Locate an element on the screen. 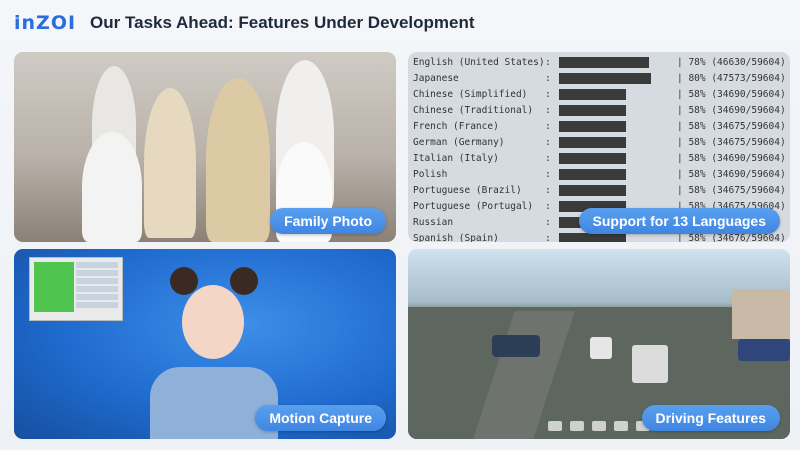 The image size is (800, 450). language-percentage: 80% (47573/59604) is located at coordinates (737, 78).